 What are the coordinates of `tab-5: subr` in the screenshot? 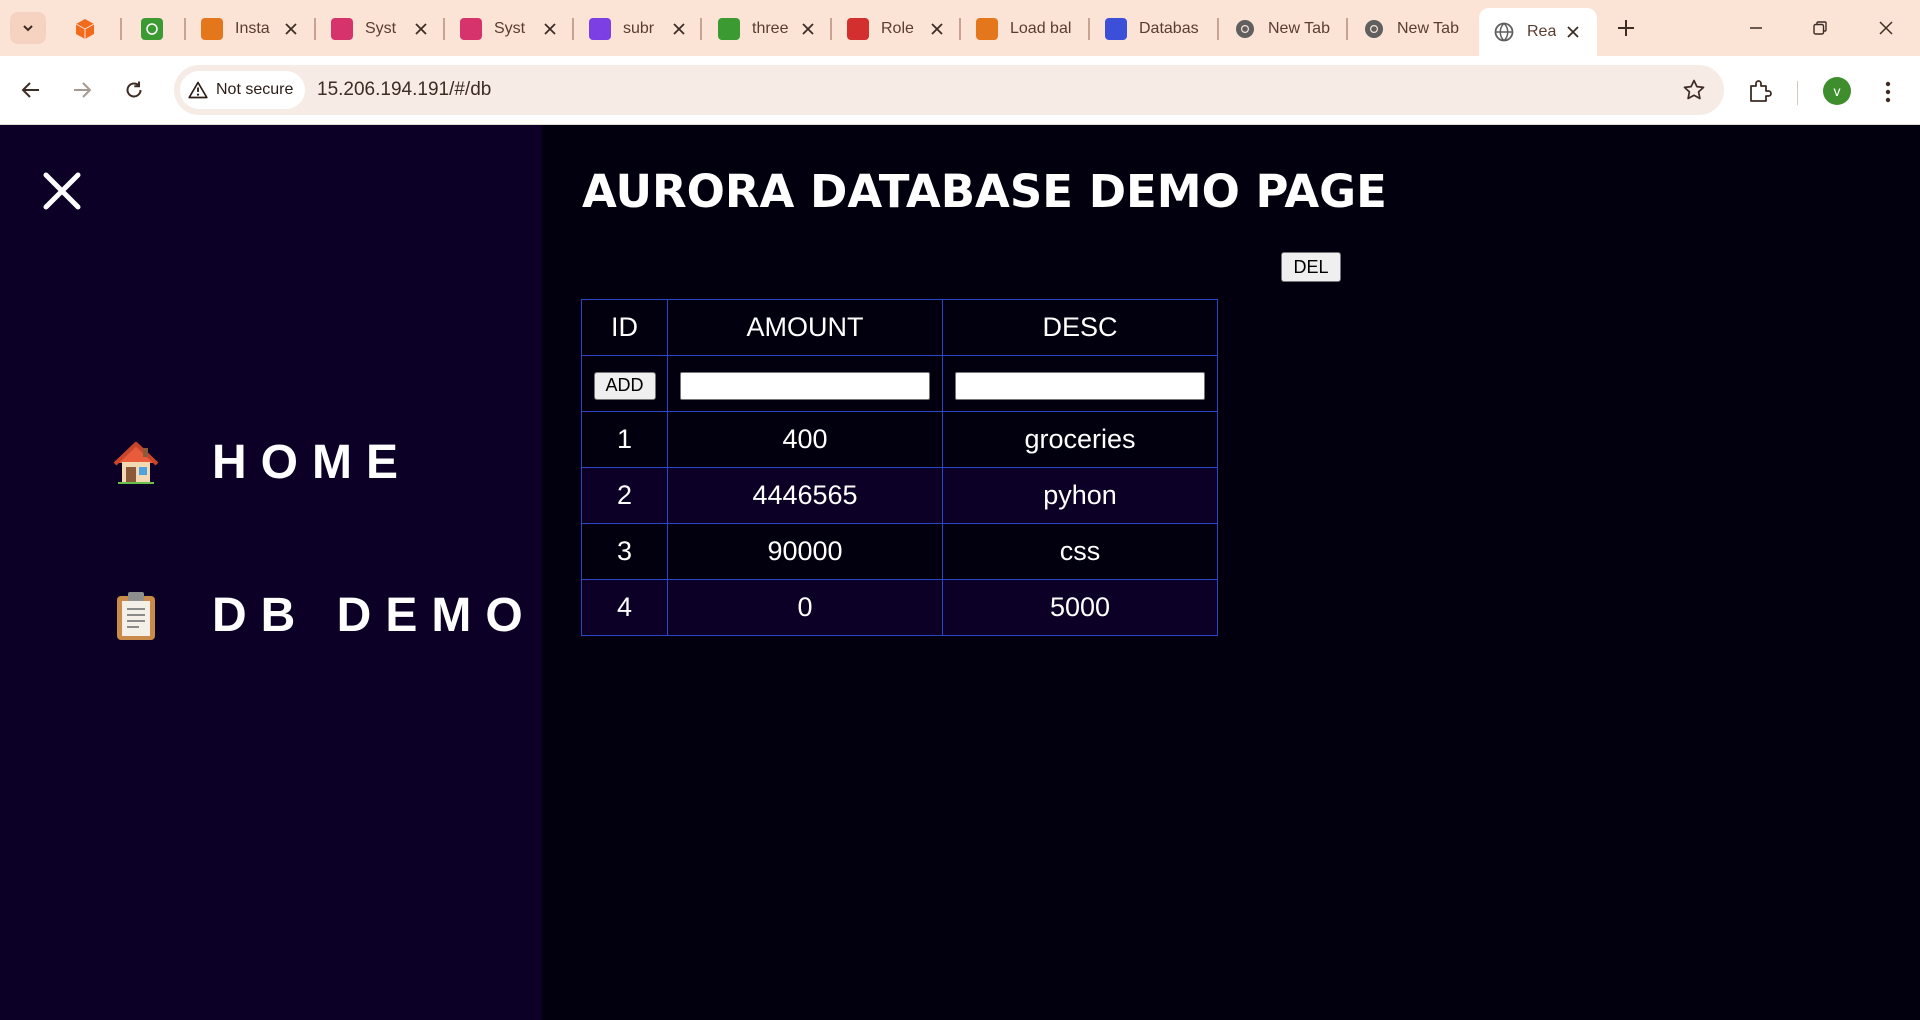 It's located at (639, 29).